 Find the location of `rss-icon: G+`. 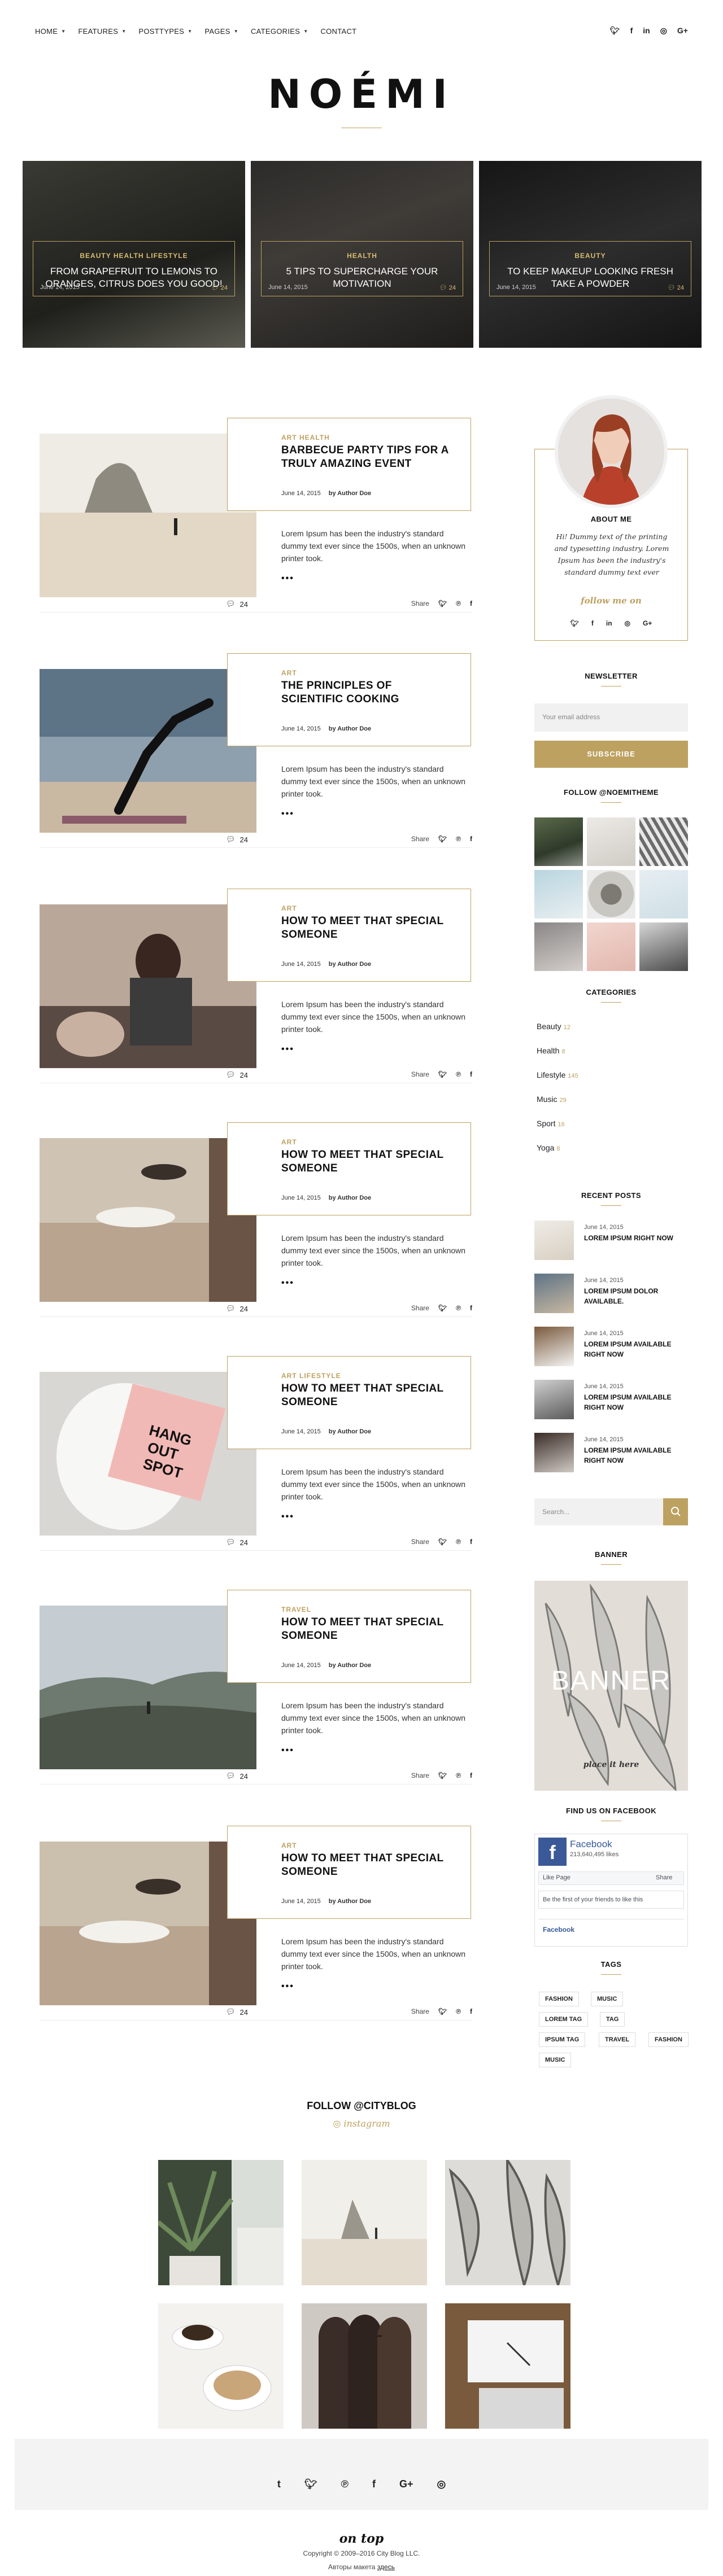

rss-icon: G+ is located at coordinates (682, 31).